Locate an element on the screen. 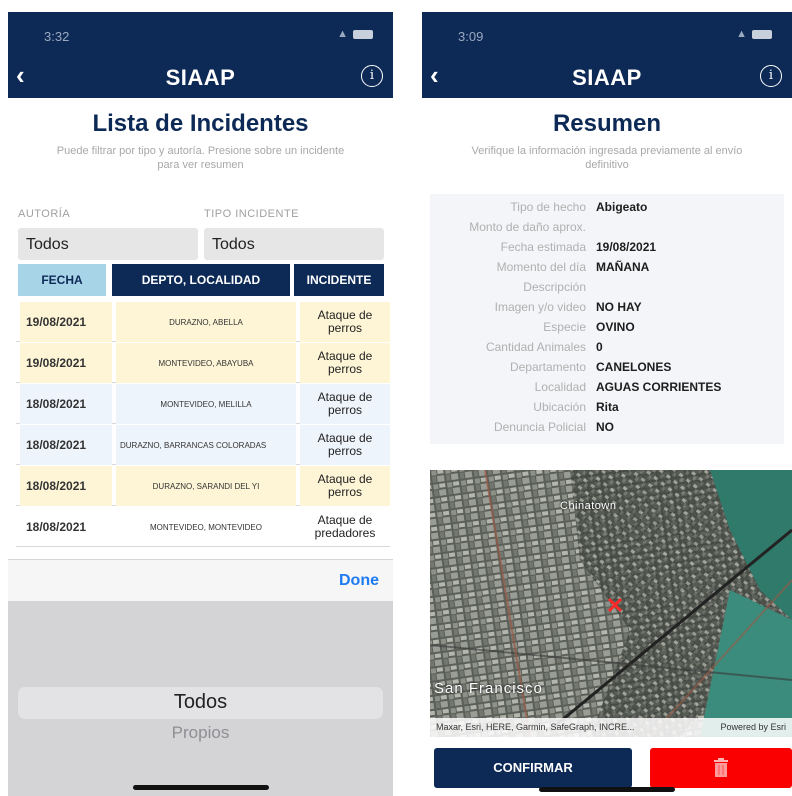  row-location: MONTEVIDEO, MONTEVIDEO is located at coordinates (205, 527).